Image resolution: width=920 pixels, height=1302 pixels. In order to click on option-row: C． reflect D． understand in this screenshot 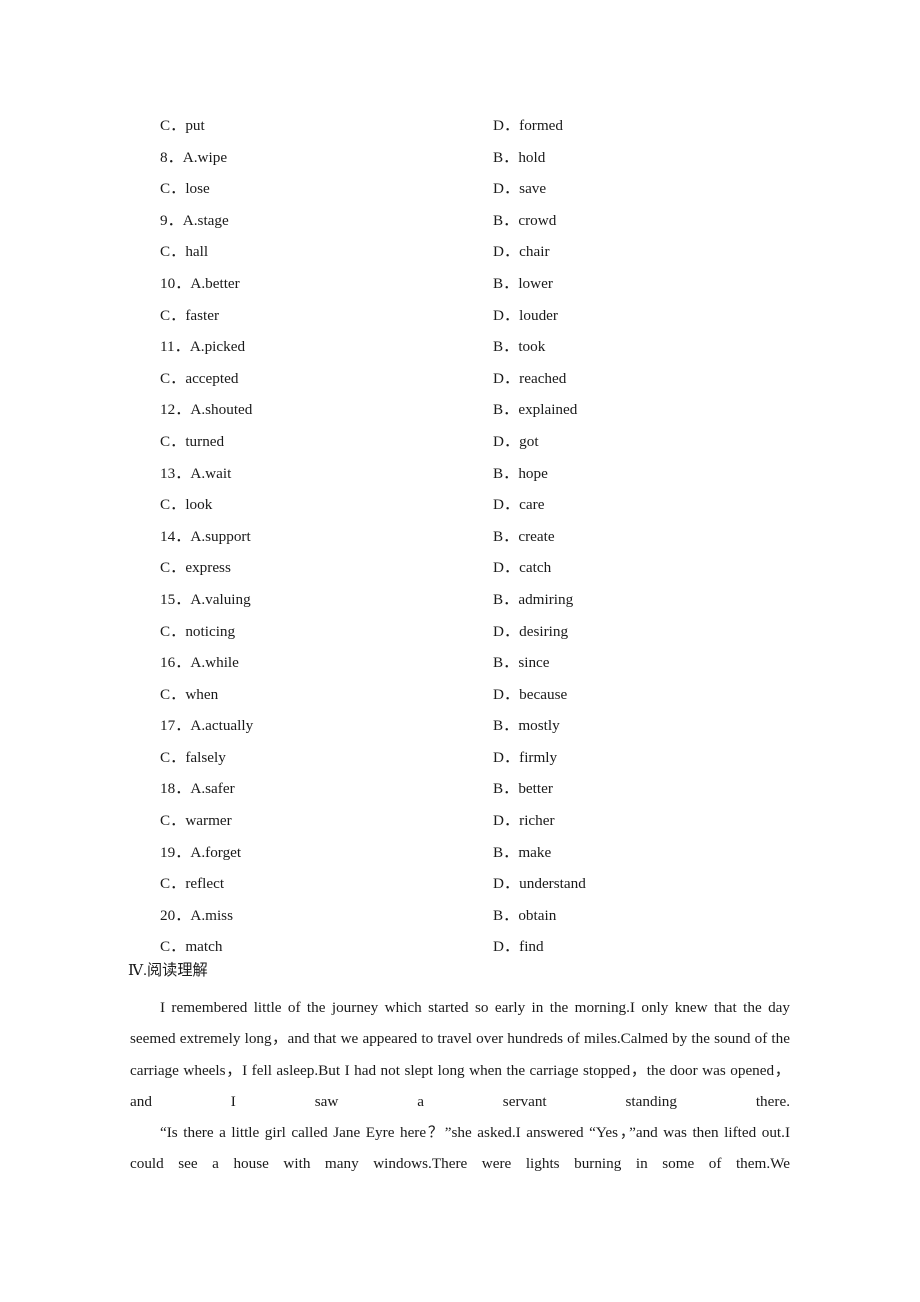, I will do `click(480, 884)`.